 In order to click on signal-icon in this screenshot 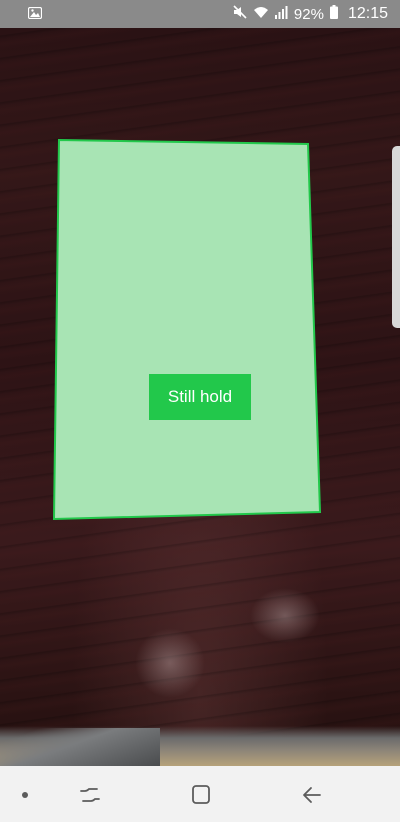, I will do `click(281, 14)`.